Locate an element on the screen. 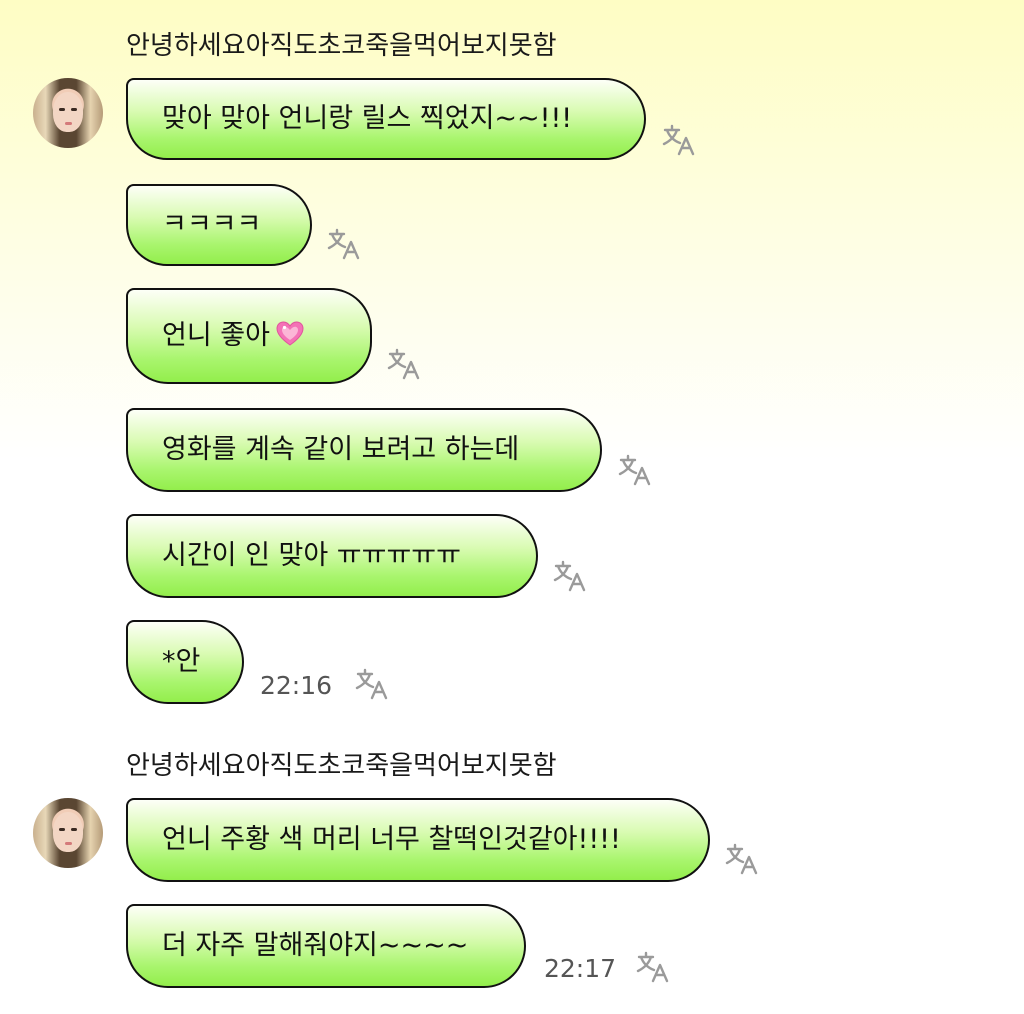 Image resolution: width=1024 pixels, height=1014 pixels. message-bubble: 언니 좋아 is located at coordinates (249, 336).